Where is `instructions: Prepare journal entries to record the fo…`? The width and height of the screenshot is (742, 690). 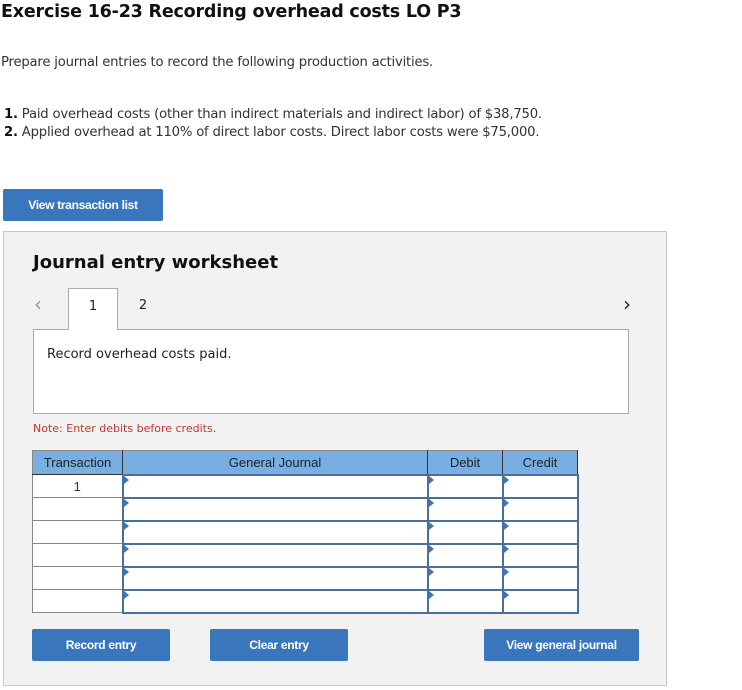 instructions: Prepare journal entries to record the fo… is located at coordinates (217, 62).